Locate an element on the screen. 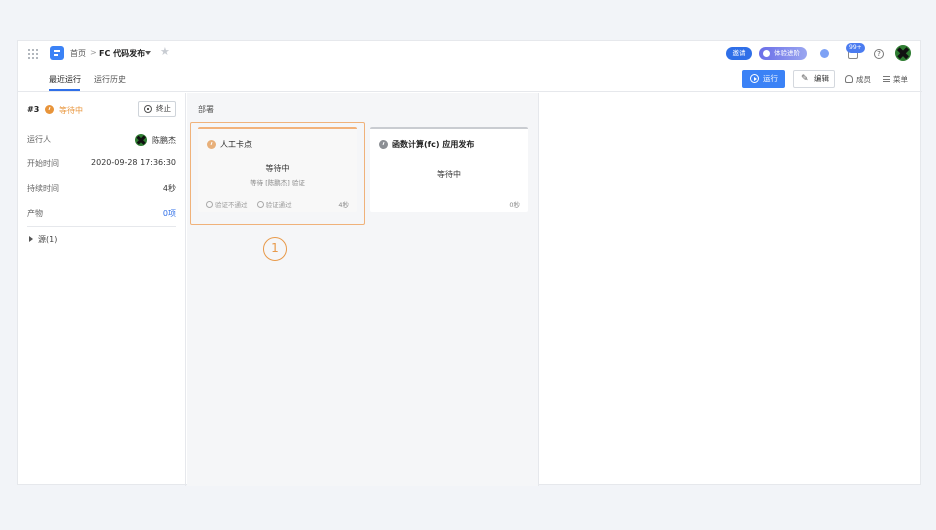 Image resolution: width=936 pixels, height=530 pixels. edit-button: ✎ 编辑 is located at coordinates (814, 79).